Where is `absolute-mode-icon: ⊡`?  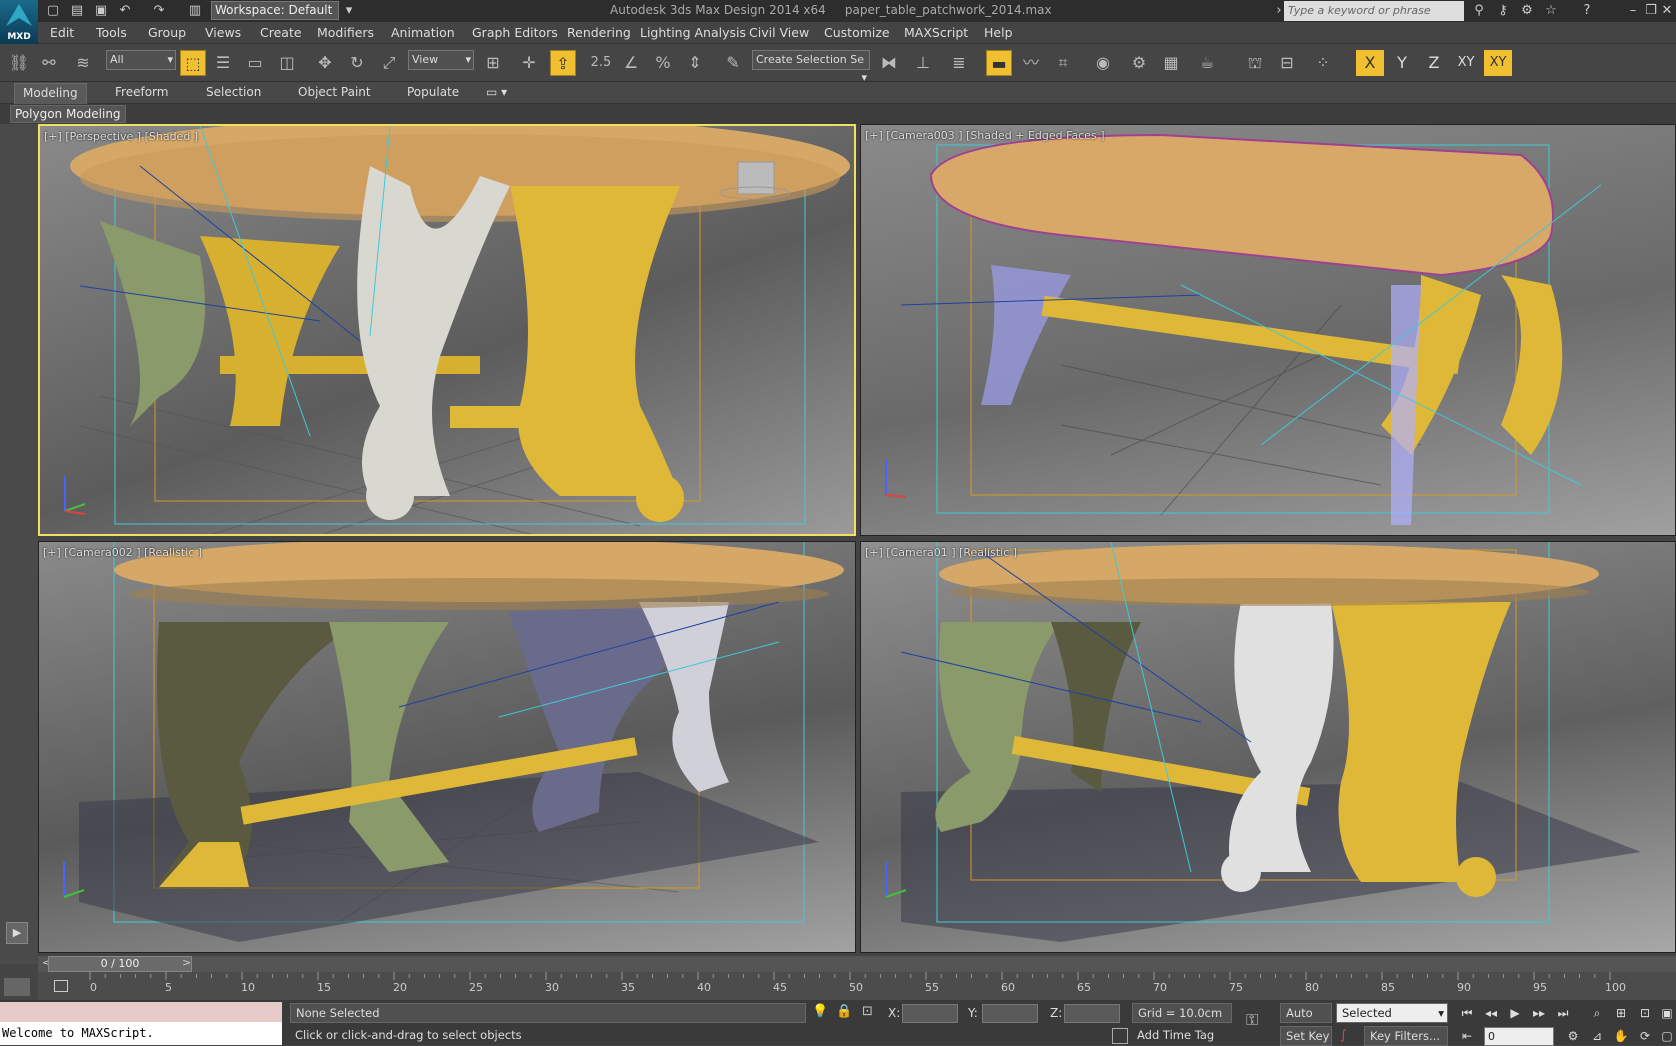
absolute-mode-icon: ⊡ is located at coordinates (867, 1011).